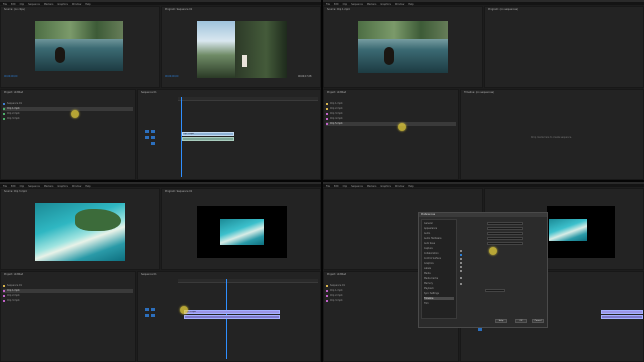 The image size is (644, 362). What do you see at coordinates (521, 321) in the screenshot?
I see `ok-button: OK` at bounding box center [521, 321].